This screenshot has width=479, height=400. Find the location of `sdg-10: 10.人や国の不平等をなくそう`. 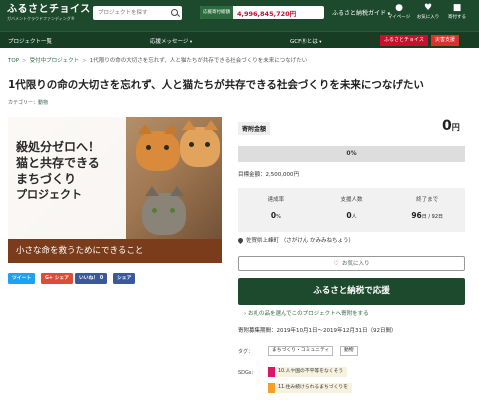

sdg-10: 10.人や国の不平等をなくそう is located at coordinates (308, 372).